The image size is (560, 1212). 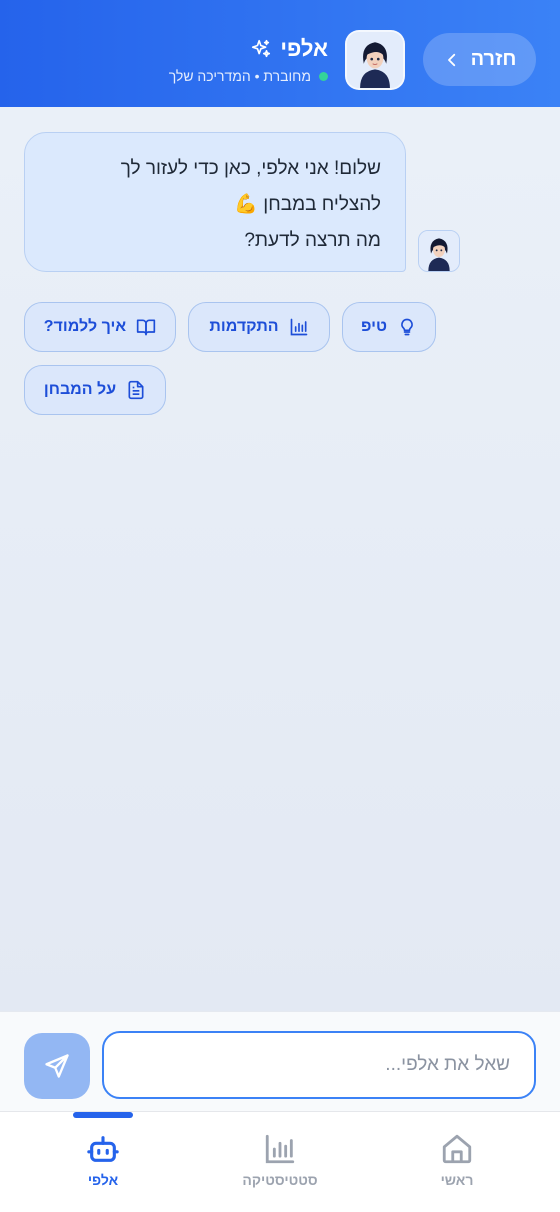 I want to click on bot-name: אלפי, so click(x=304, y=48).